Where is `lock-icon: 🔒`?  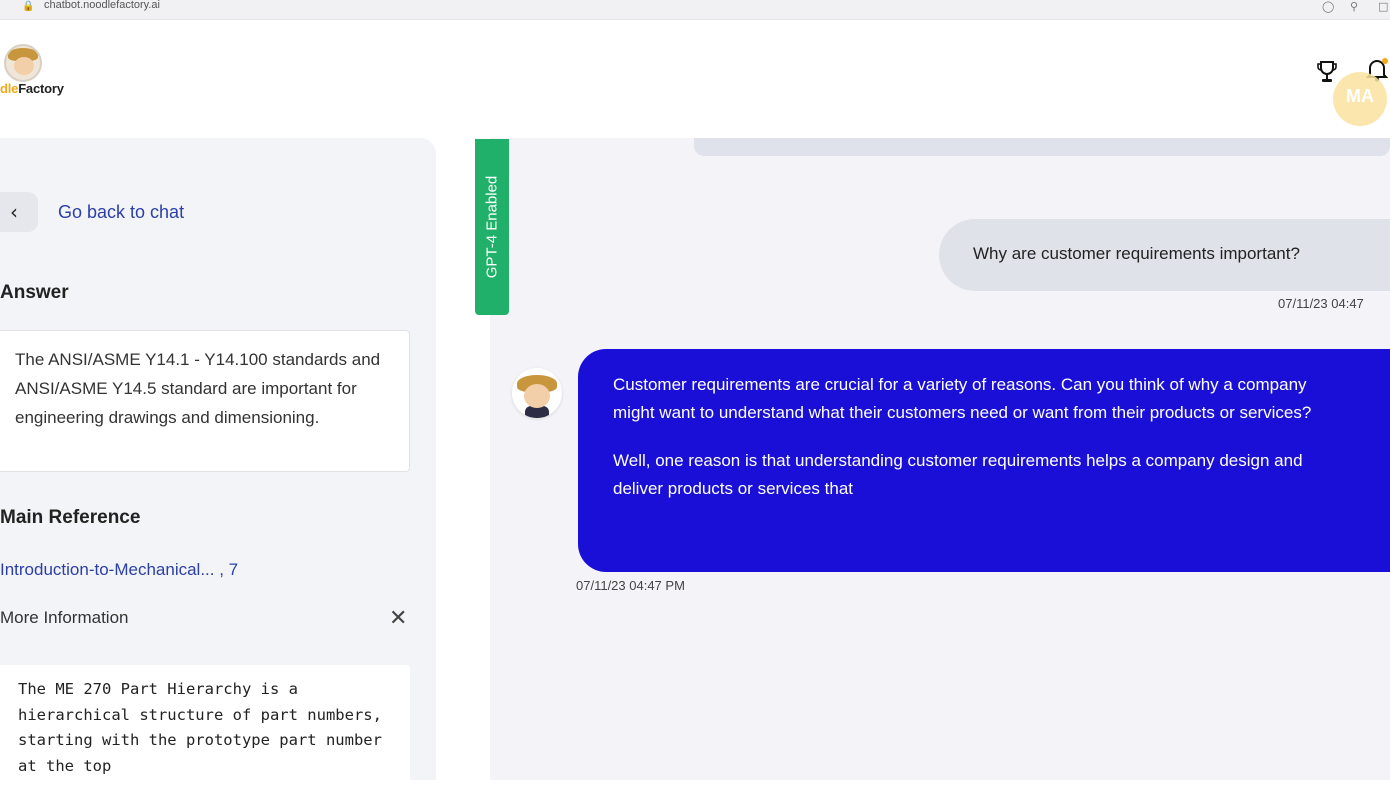 lock-icon: 🔒 is located at coordinates (28, 6).